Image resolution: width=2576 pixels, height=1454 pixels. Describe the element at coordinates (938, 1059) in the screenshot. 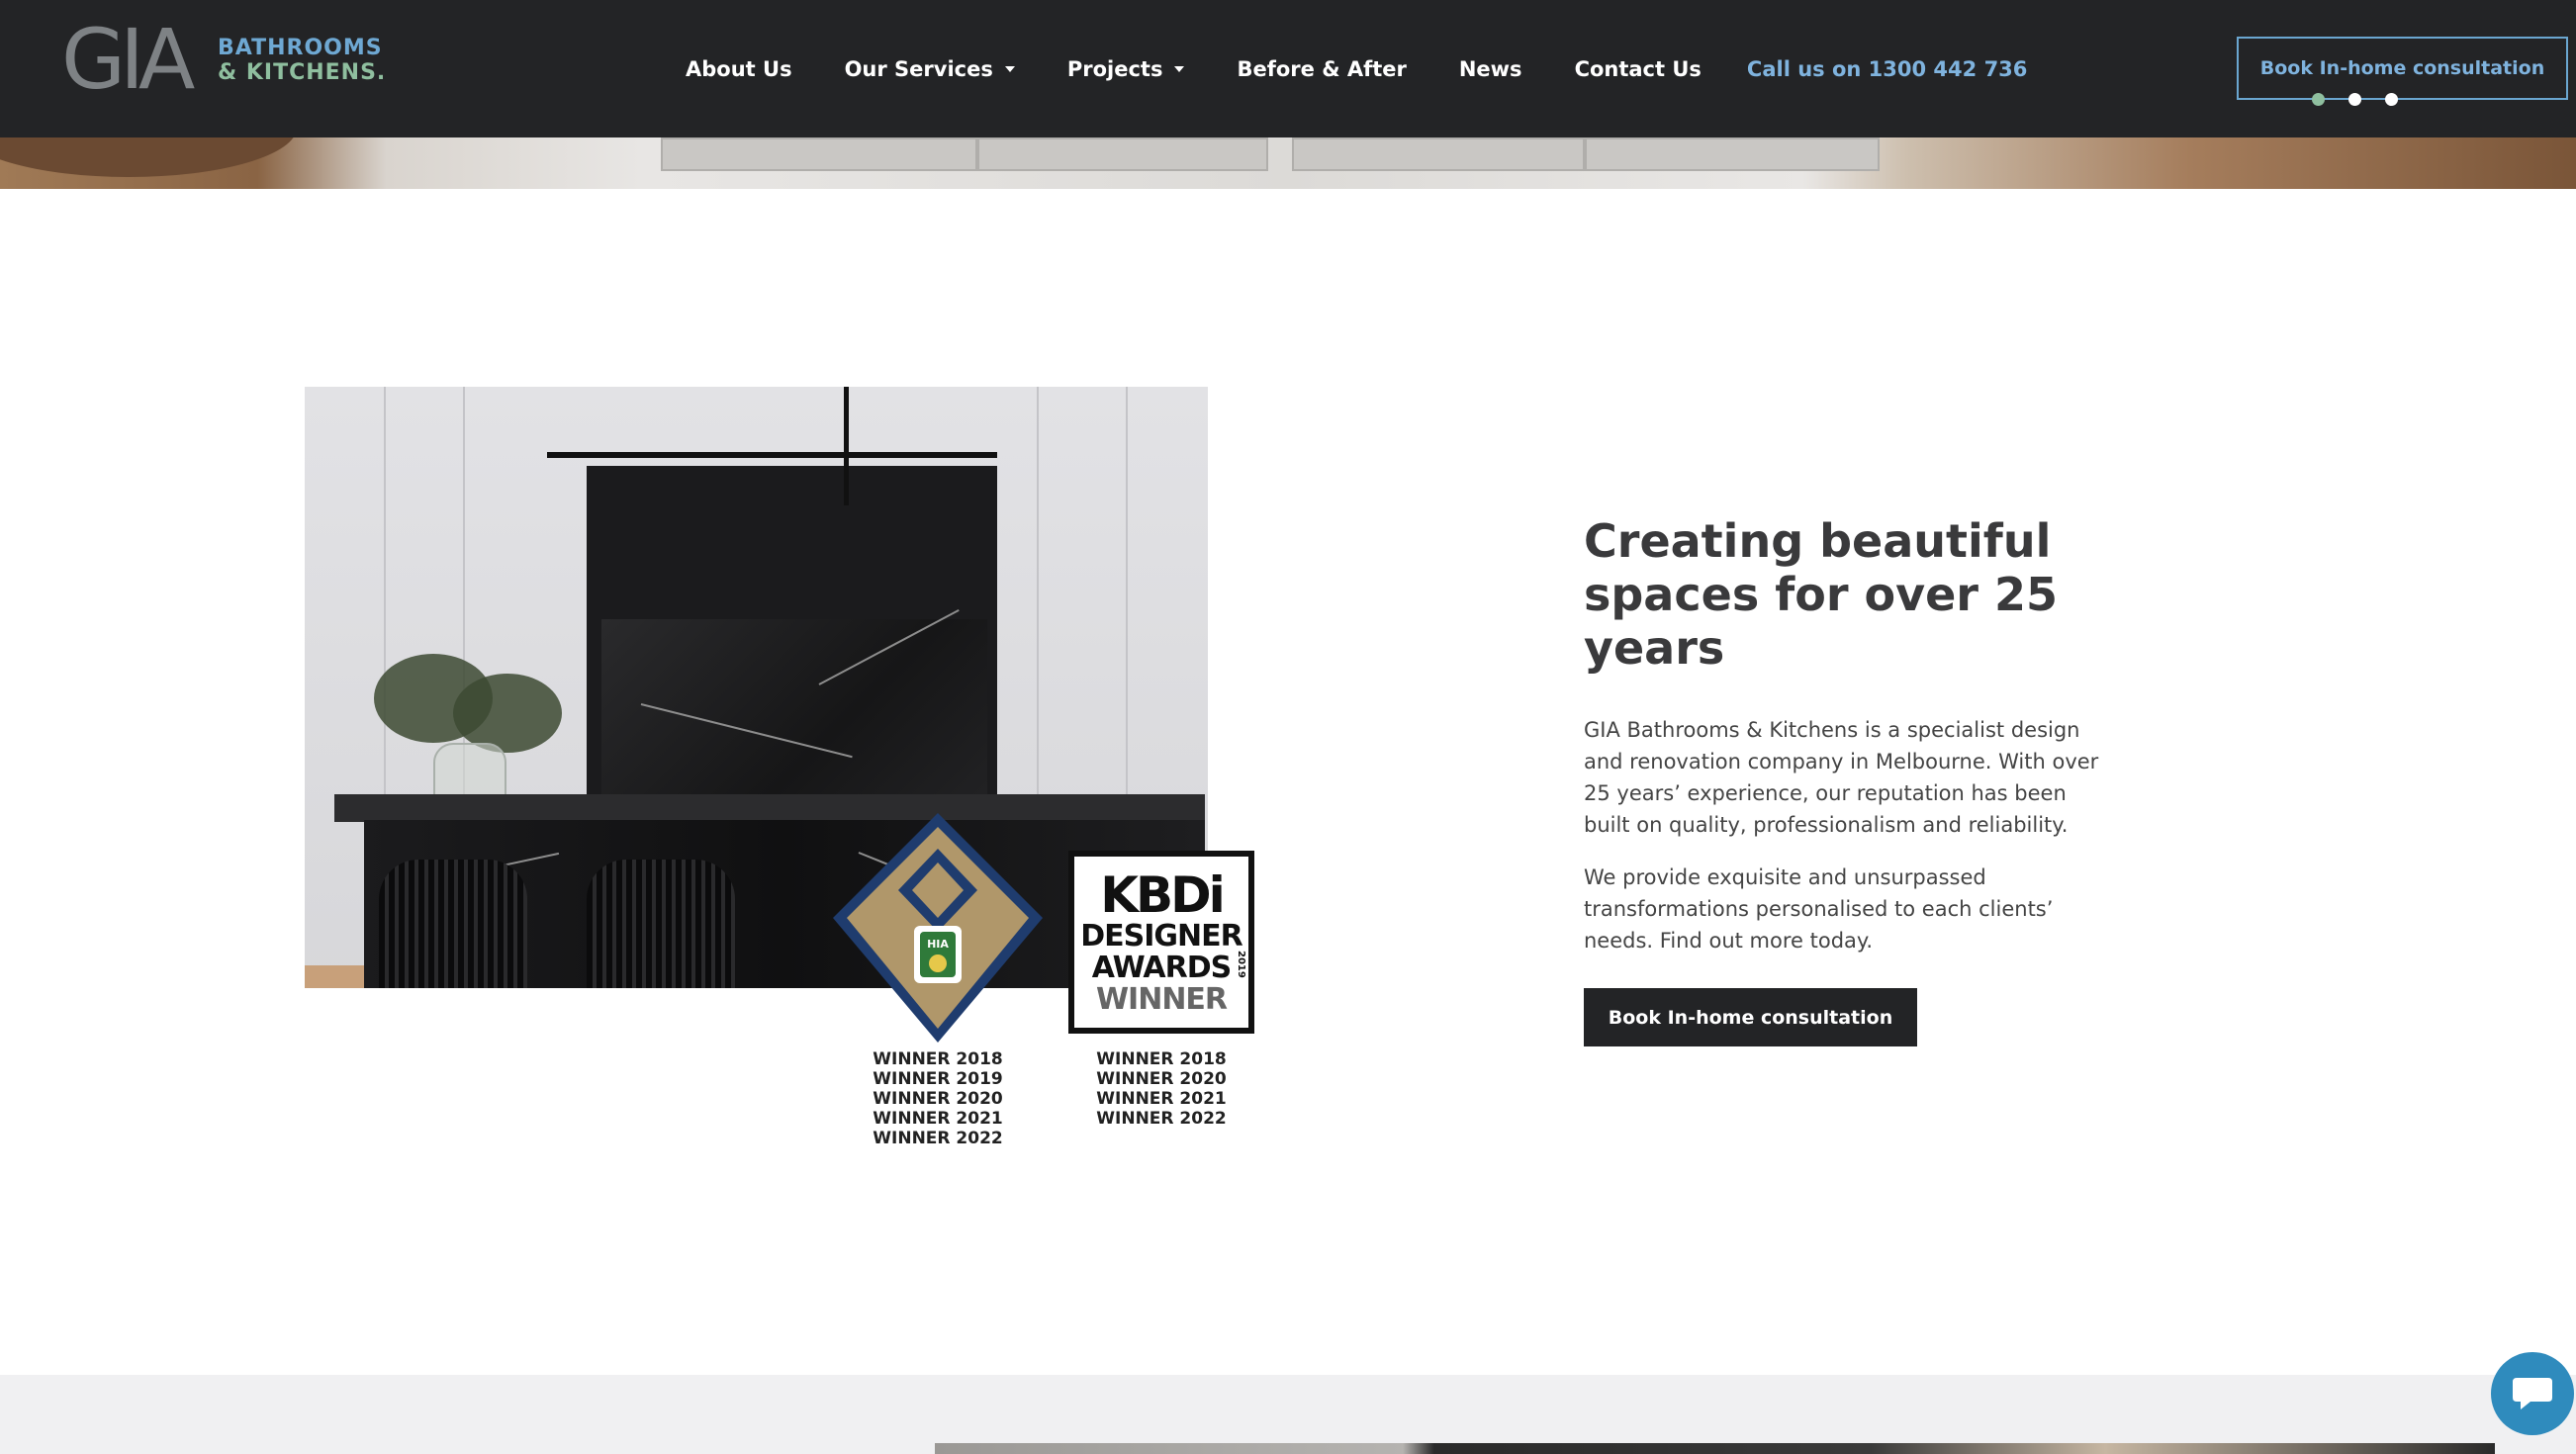

I see `hia-win-item: WINNER 2018` at that location.